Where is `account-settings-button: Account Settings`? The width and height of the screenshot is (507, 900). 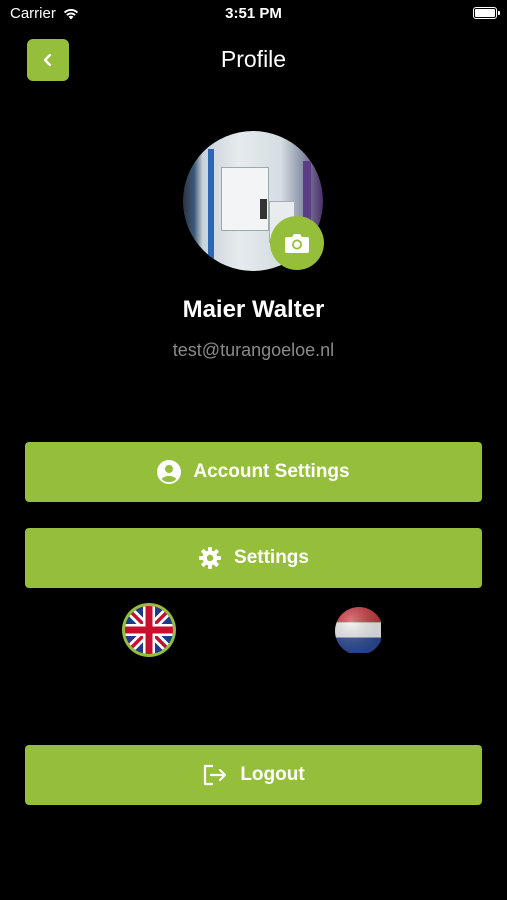 account-settings-button: Account Settings is located at coordinates (253, 472).